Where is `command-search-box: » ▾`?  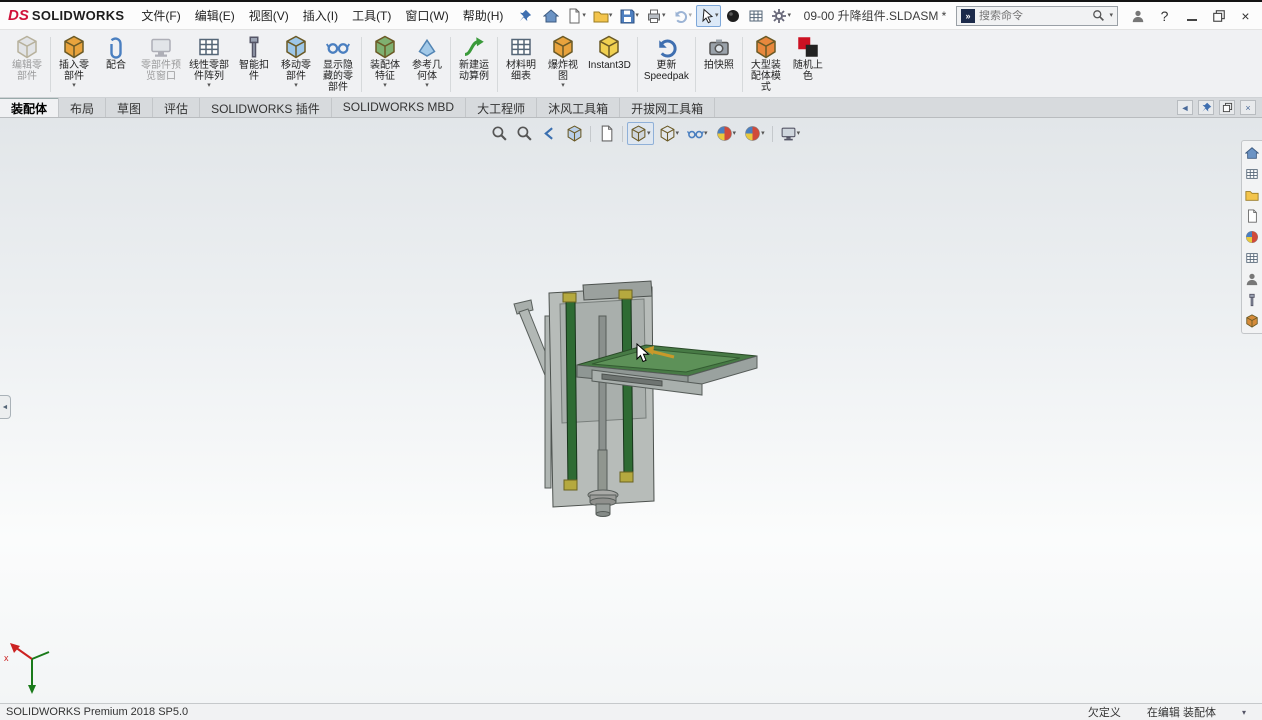 command-search-box: » ▾ is located at coordinates (1037, 15).